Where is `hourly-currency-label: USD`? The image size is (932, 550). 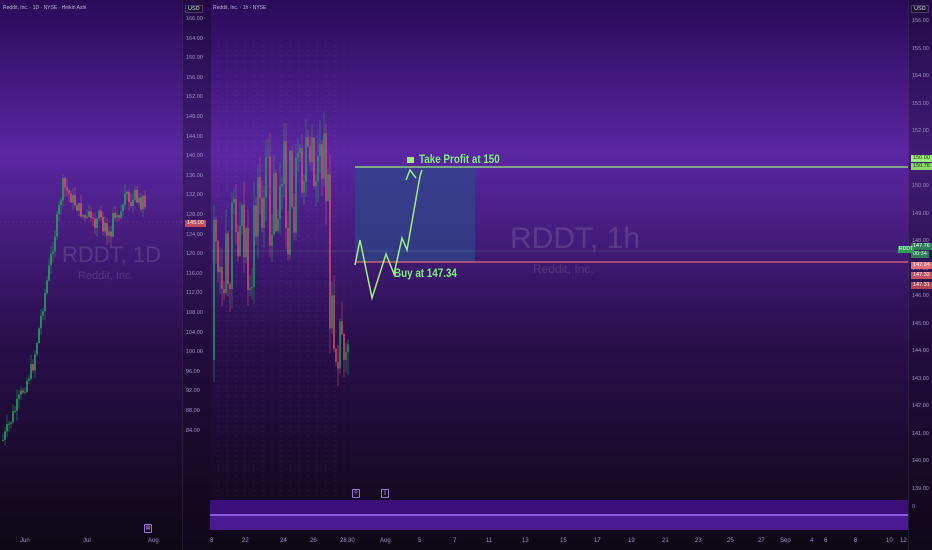 hourly-currency-label: USD is located at coordinates (920, 9).